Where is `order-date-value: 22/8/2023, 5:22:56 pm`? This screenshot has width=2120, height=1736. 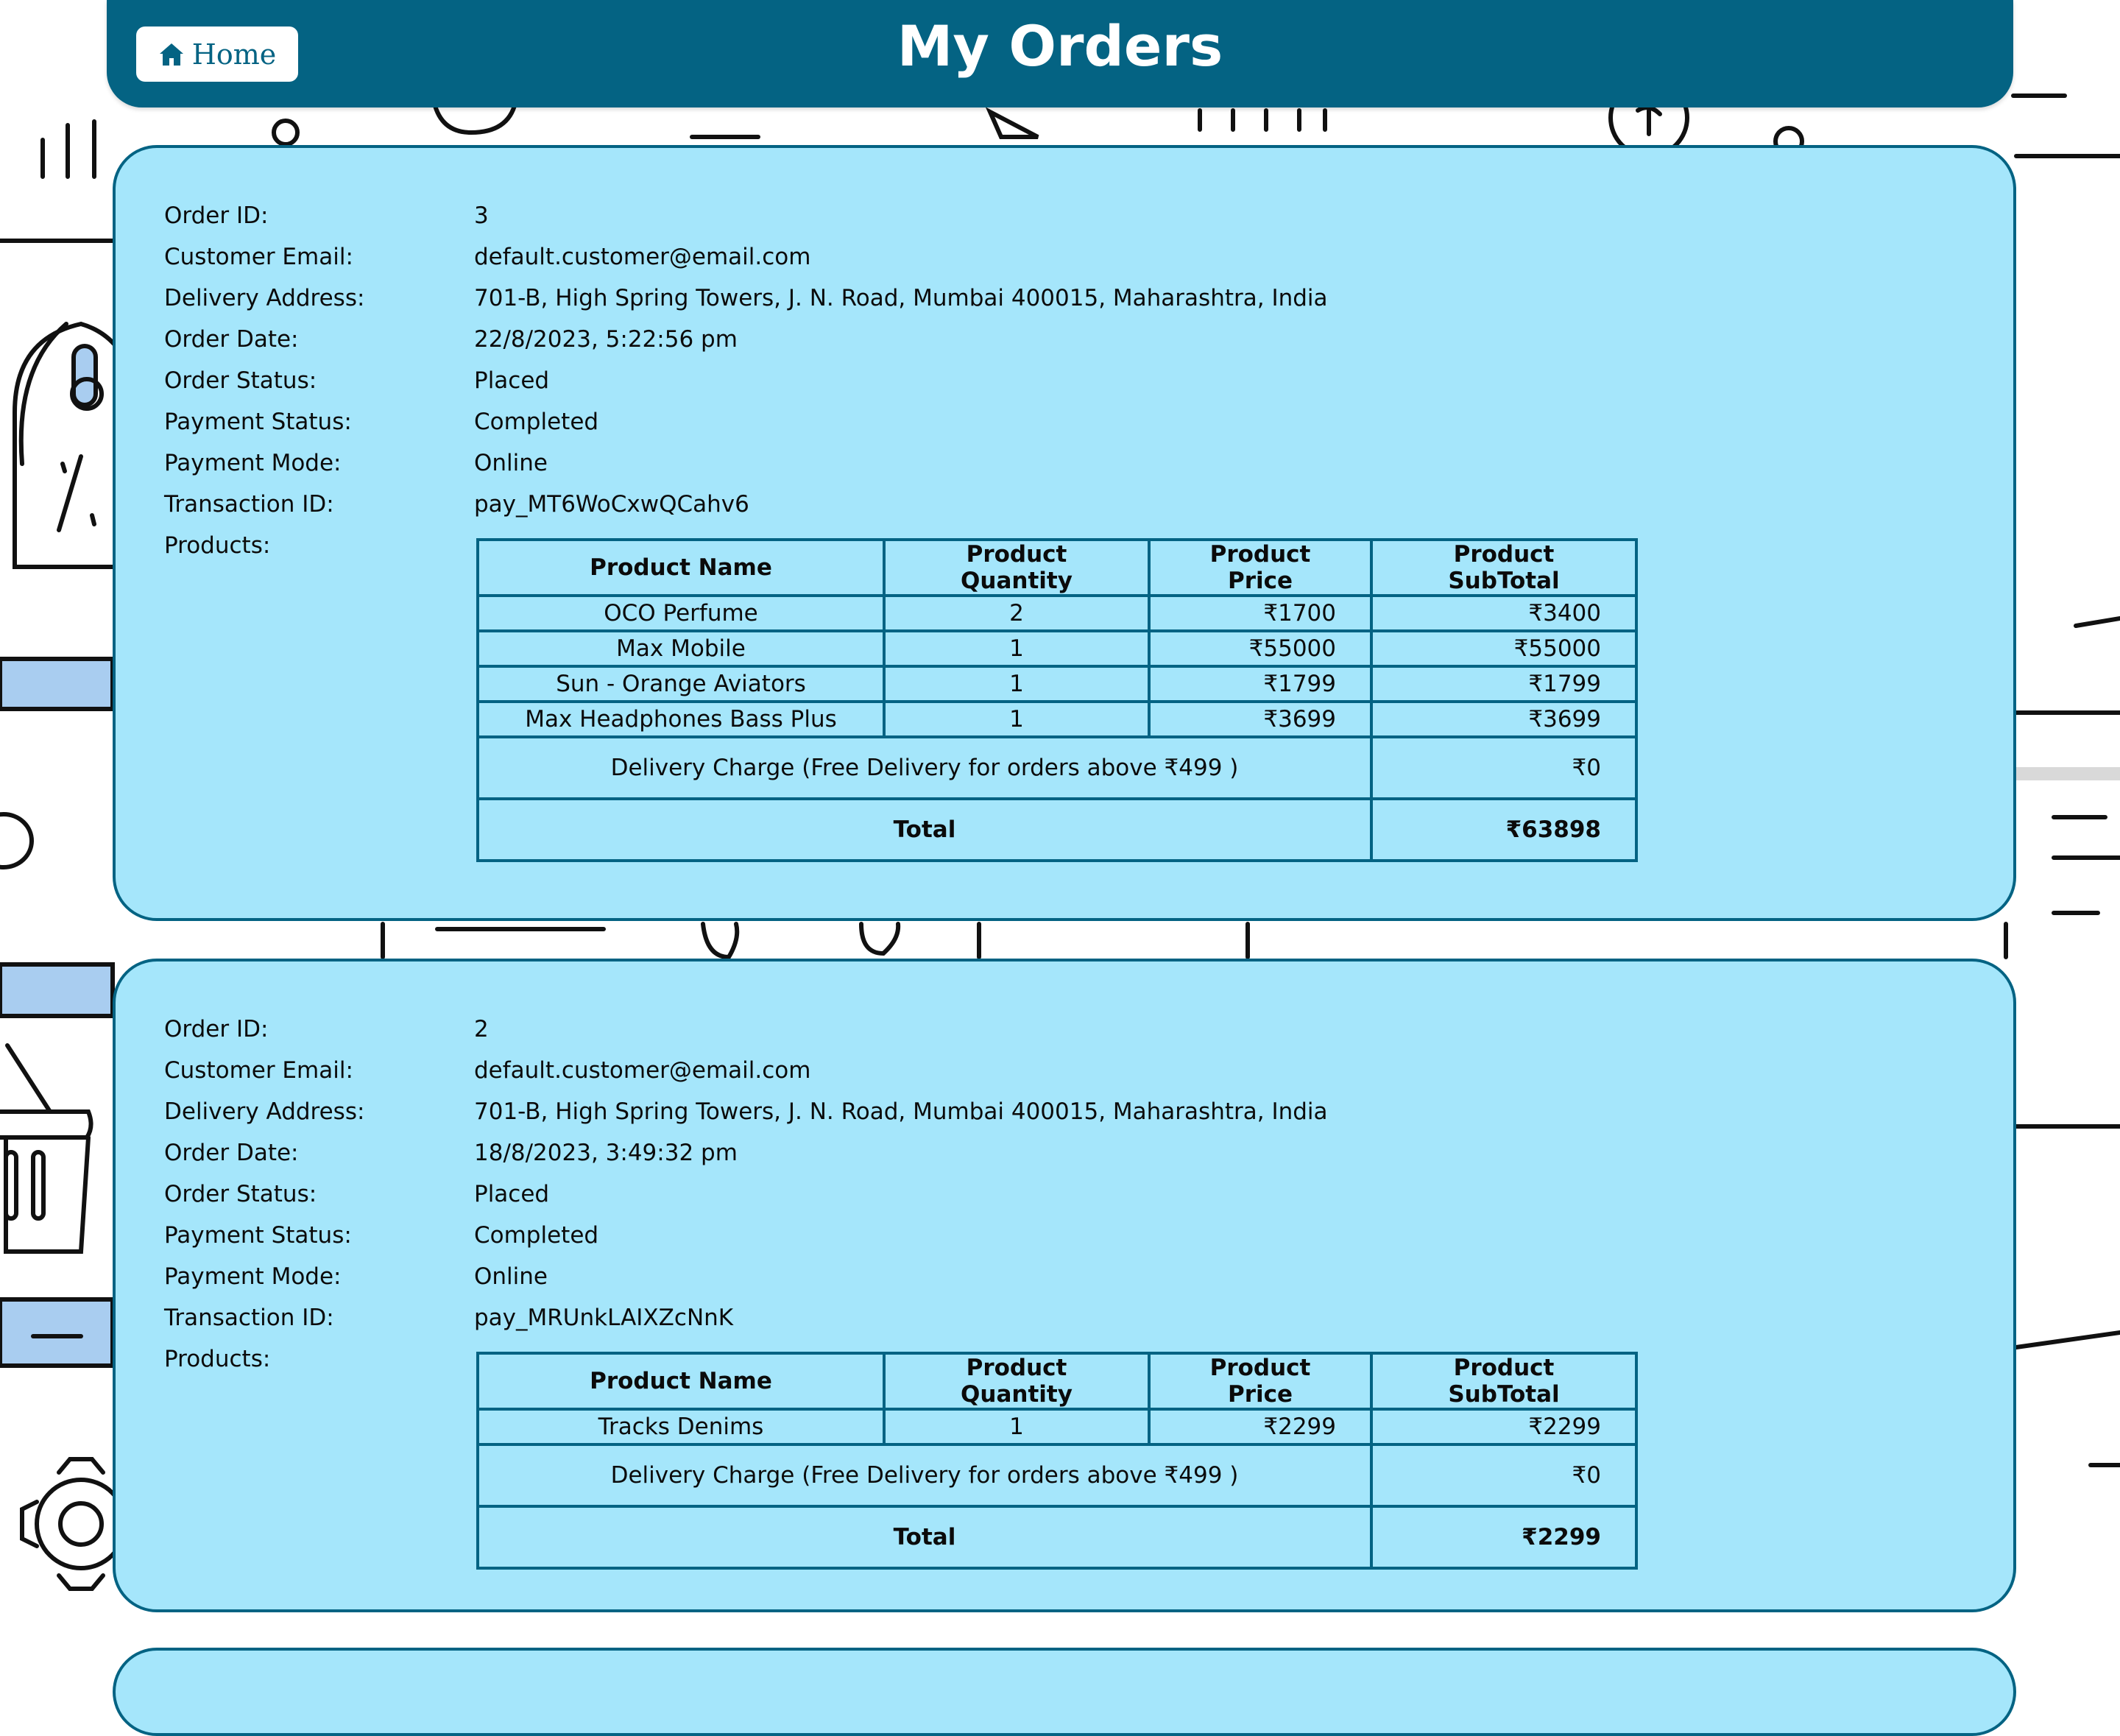
order-date-value: 22/8/2023, 5:22:56 pm is located at coordinates (606, 339).